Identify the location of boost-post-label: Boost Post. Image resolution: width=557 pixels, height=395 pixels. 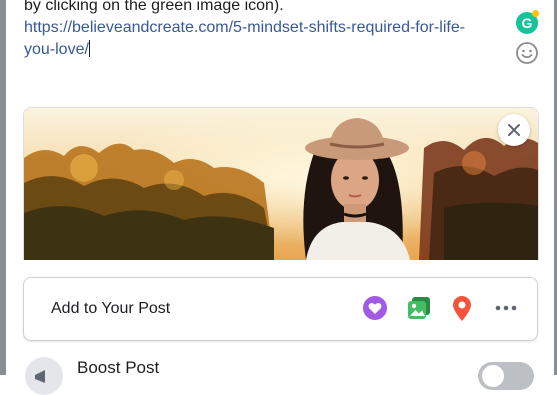
(118, 367).